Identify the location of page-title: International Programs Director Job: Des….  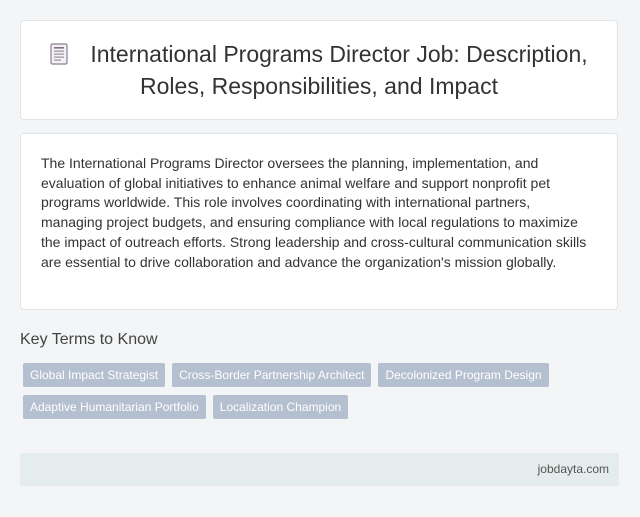
(319, 70).